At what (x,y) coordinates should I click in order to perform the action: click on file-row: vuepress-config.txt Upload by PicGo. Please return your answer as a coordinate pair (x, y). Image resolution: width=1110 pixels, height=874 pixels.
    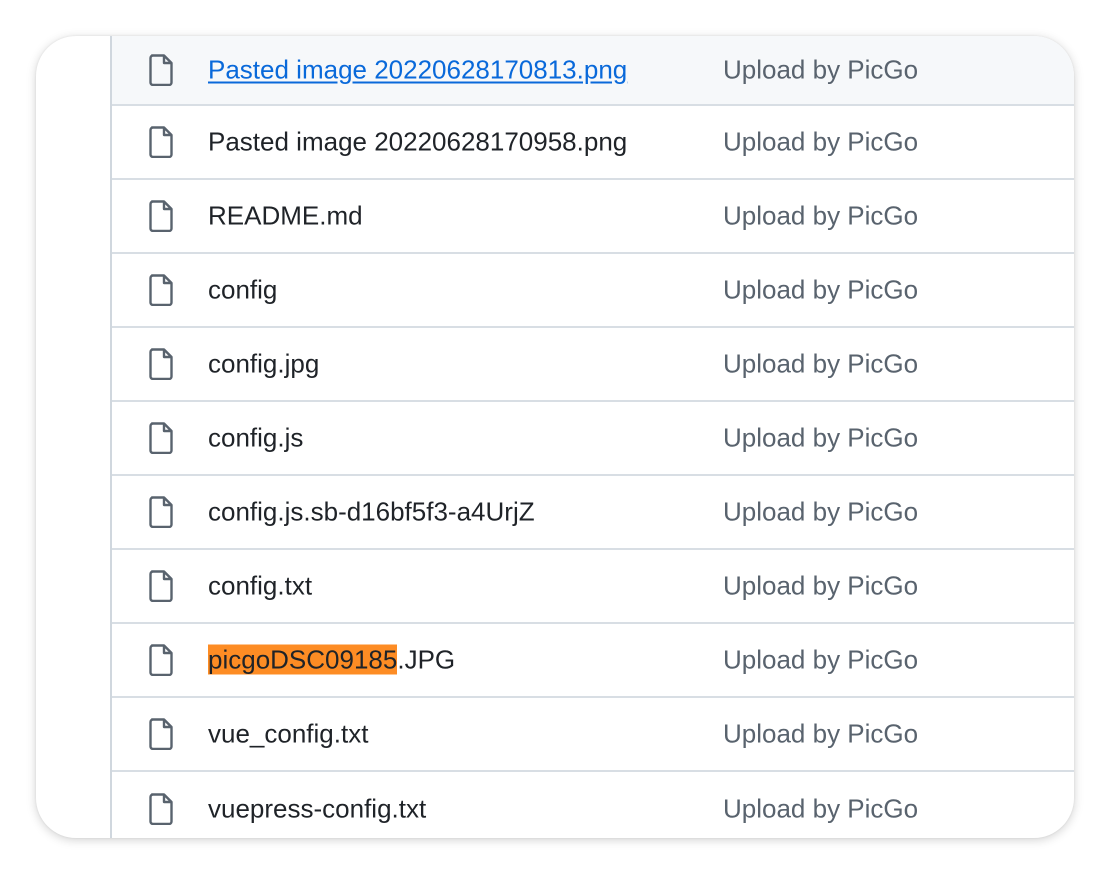
    Looking at the image, I should click on (593, 805).